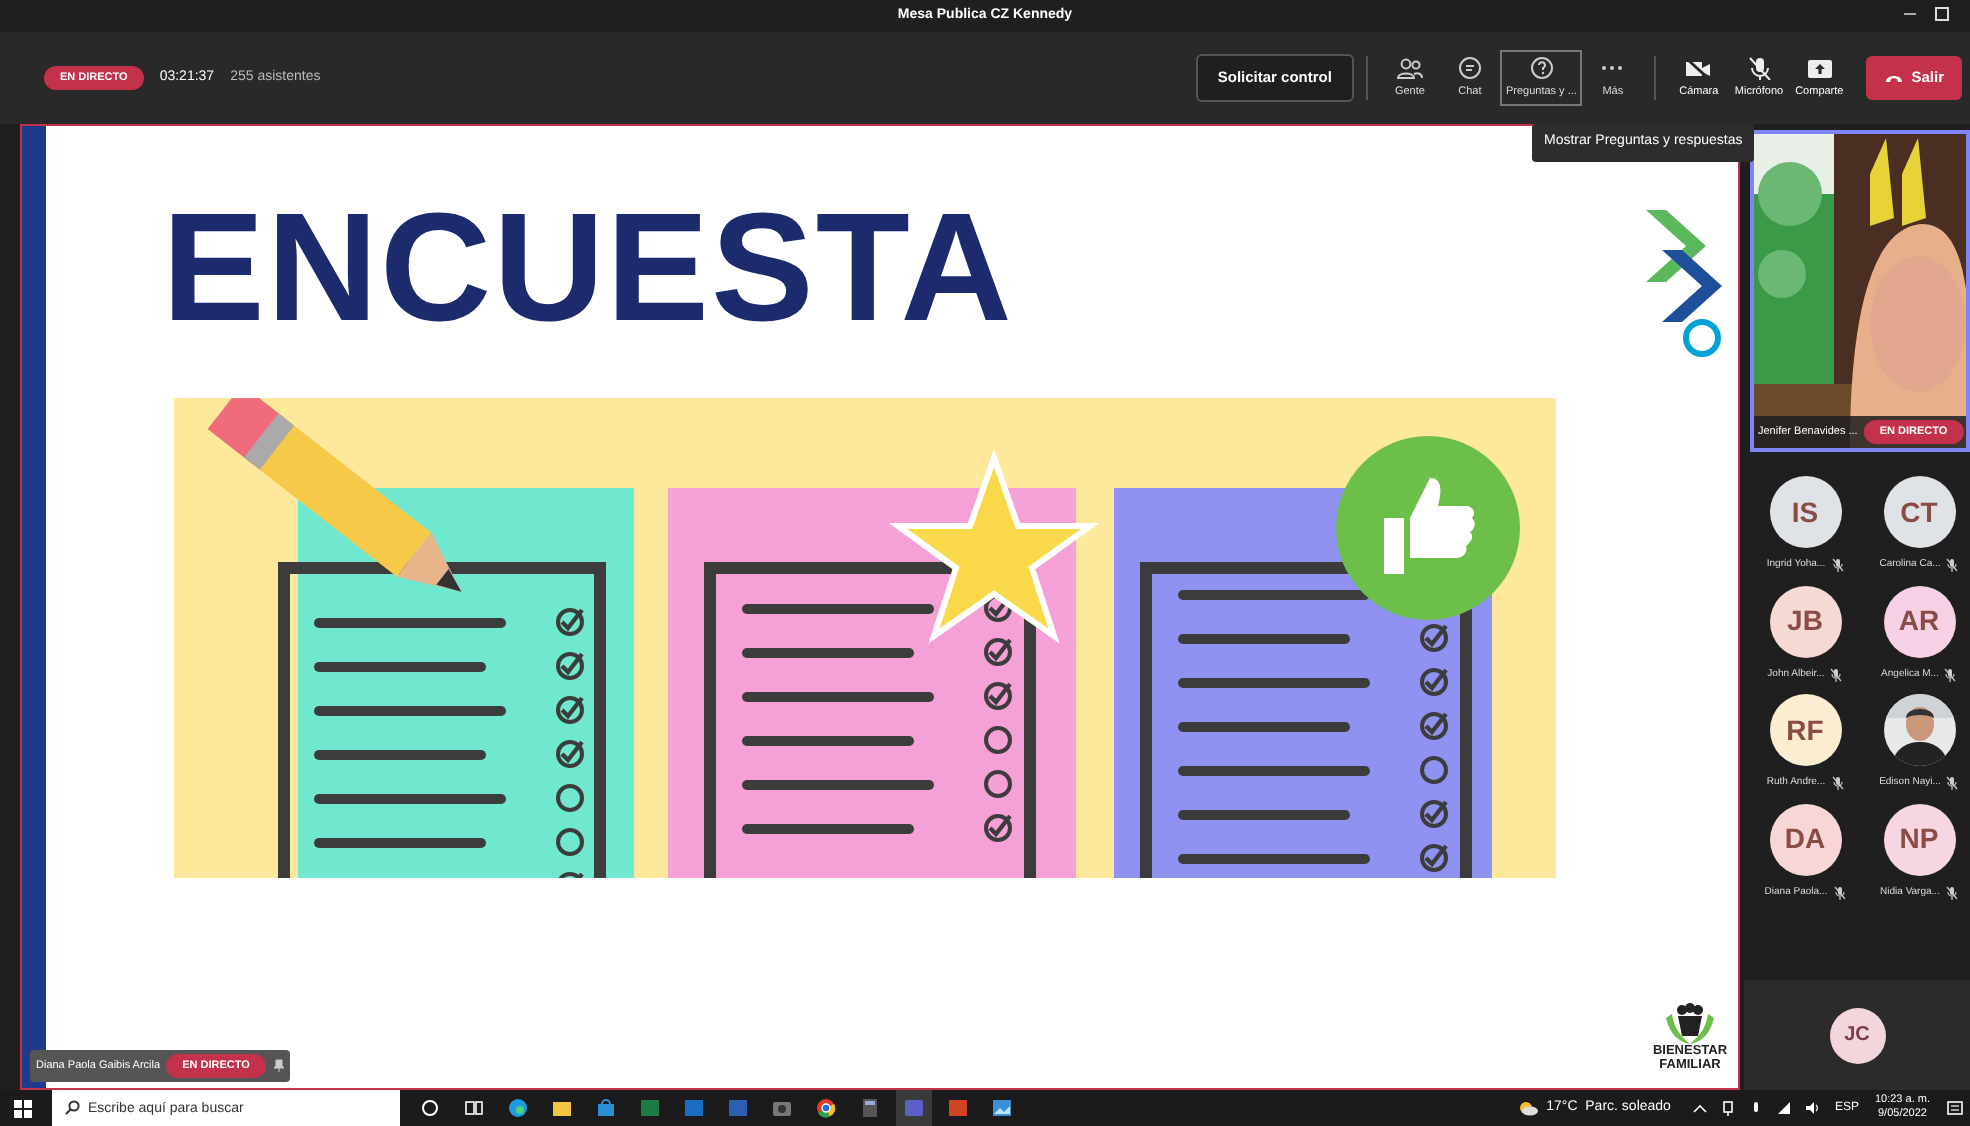 The image size is (1970, 1126). I want to click on mail-app-icon, so click(694, 1108).